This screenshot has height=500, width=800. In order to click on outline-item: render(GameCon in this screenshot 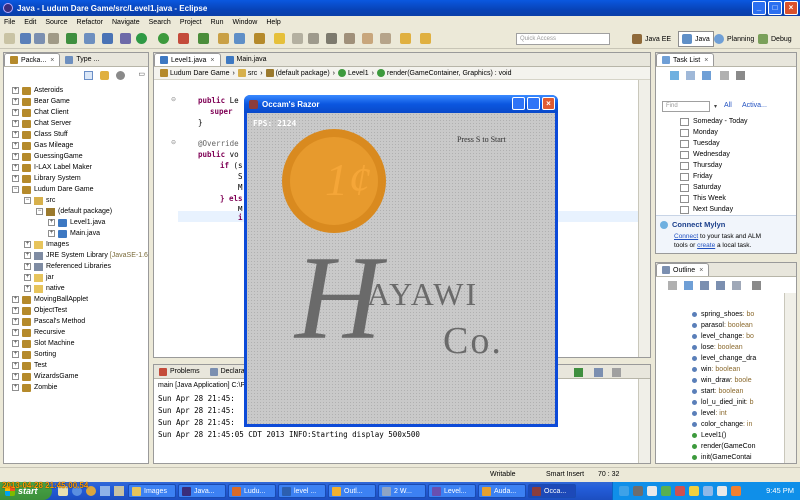, I will do `click(723, 446)`.